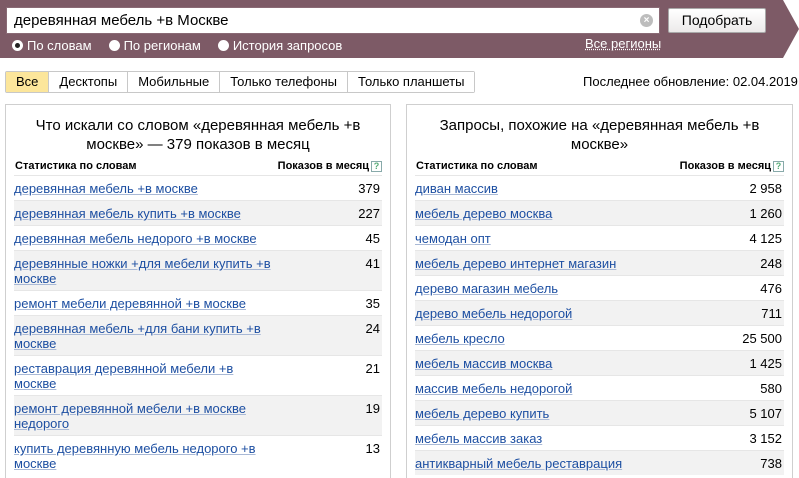  Describe the element at coordinates (771, 463) in the screenshot. I see `query-count: 738` at that location.